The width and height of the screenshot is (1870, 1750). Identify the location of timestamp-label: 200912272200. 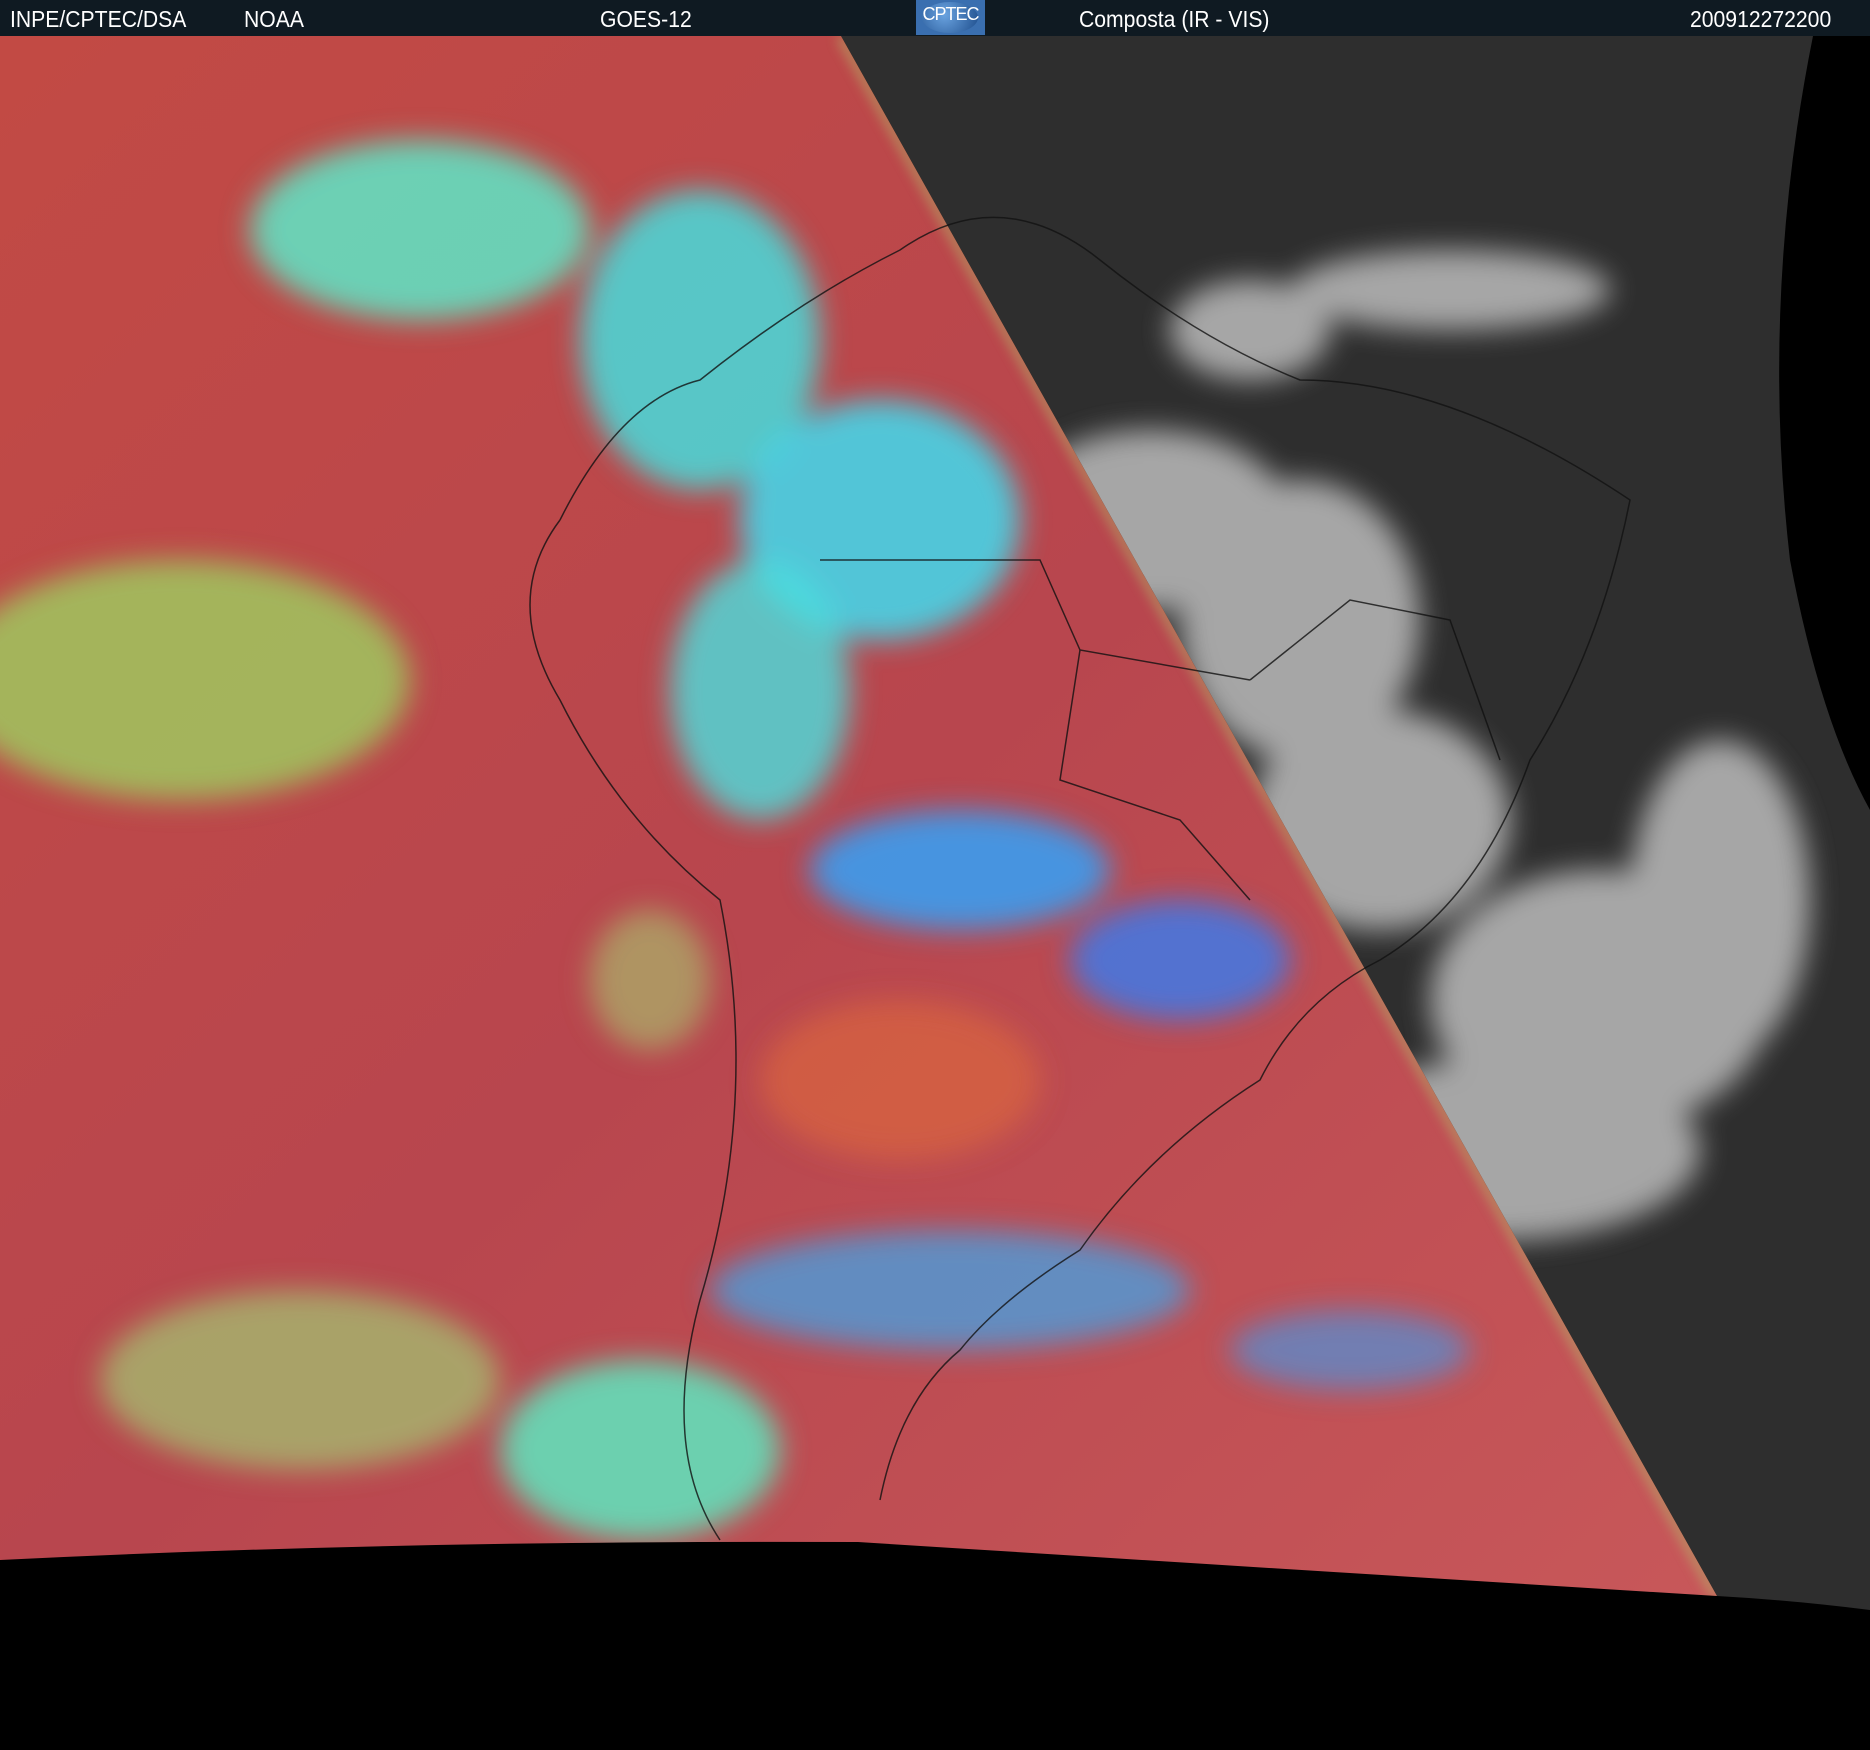
(1761, 19).